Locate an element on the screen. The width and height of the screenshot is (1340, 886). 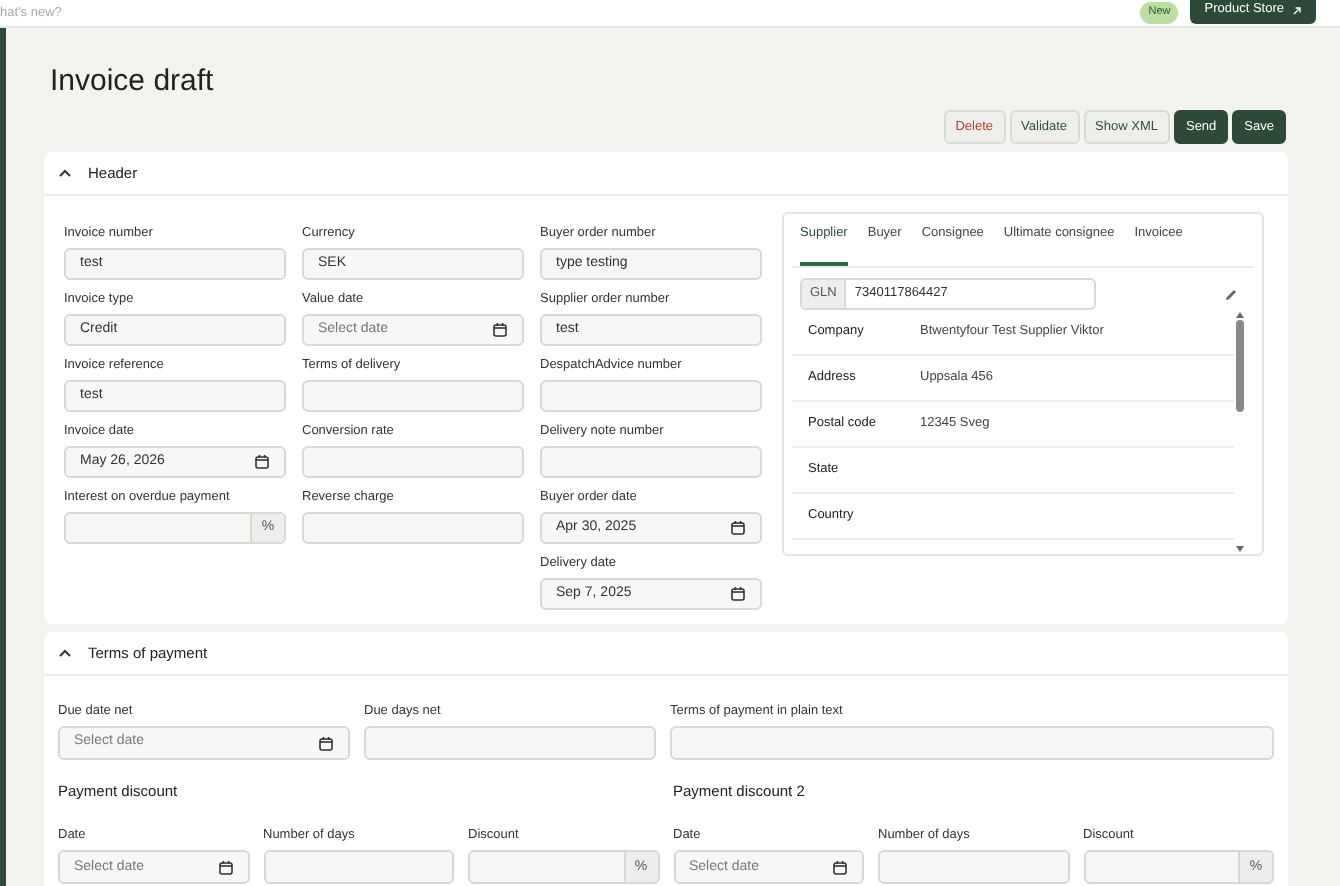
scrollbar-thumb is located at coordinates (1240, 366).